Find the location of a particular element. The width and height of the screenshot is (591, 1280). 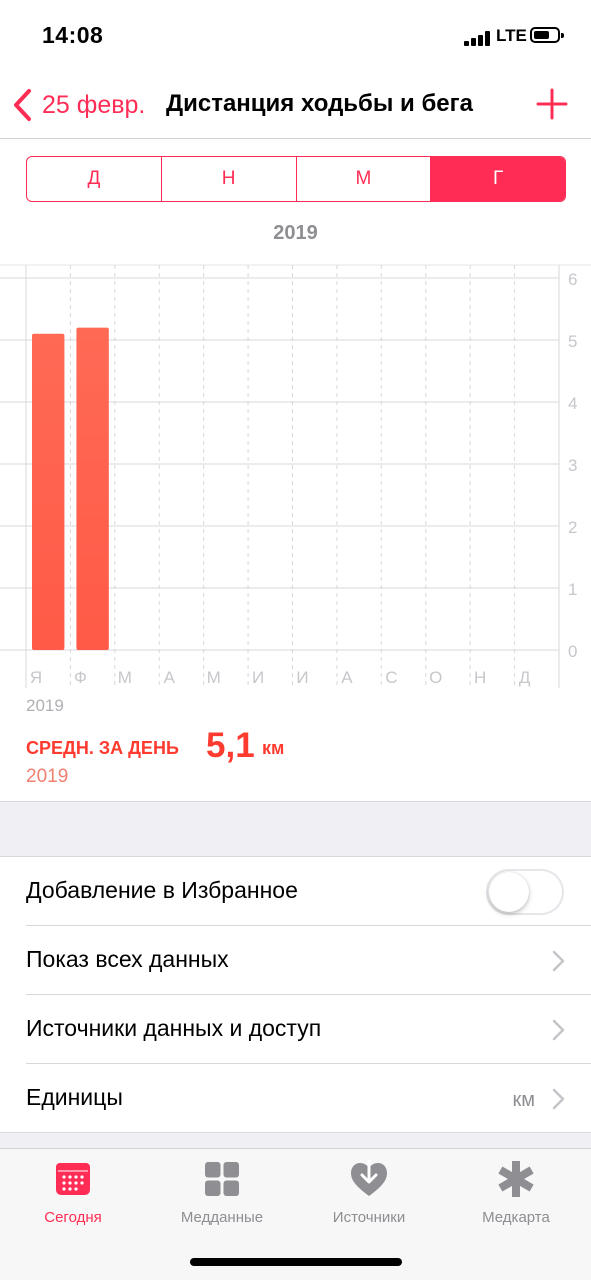

favorite-row: Добавление в Избранное is located at coordinates (295, 891).